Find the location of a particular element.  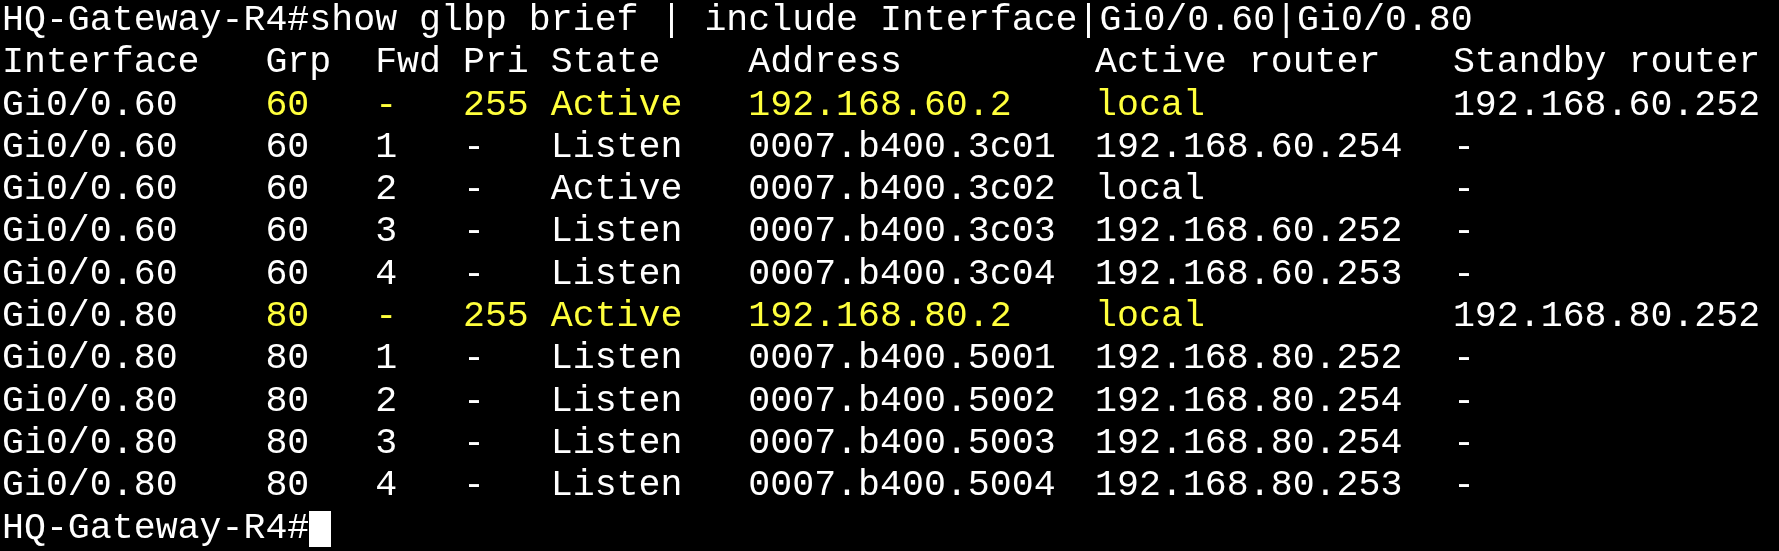

table-cell: 0007.b400.5003 is located at coordinates (902, 444).